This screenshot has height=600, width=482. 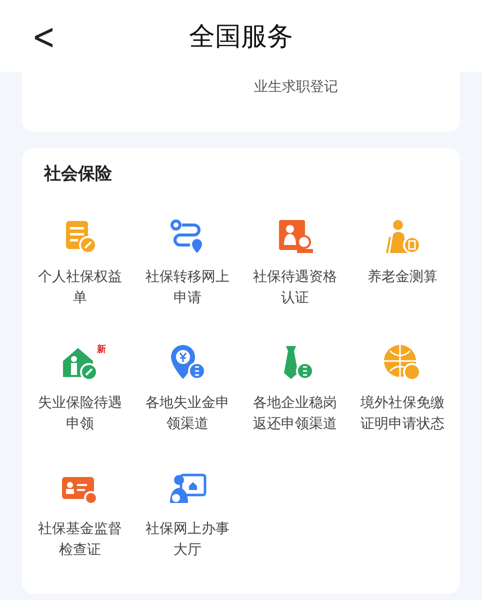 I want to click on service-item: 各地失业金申领渠道, so click(x=187, y=400).